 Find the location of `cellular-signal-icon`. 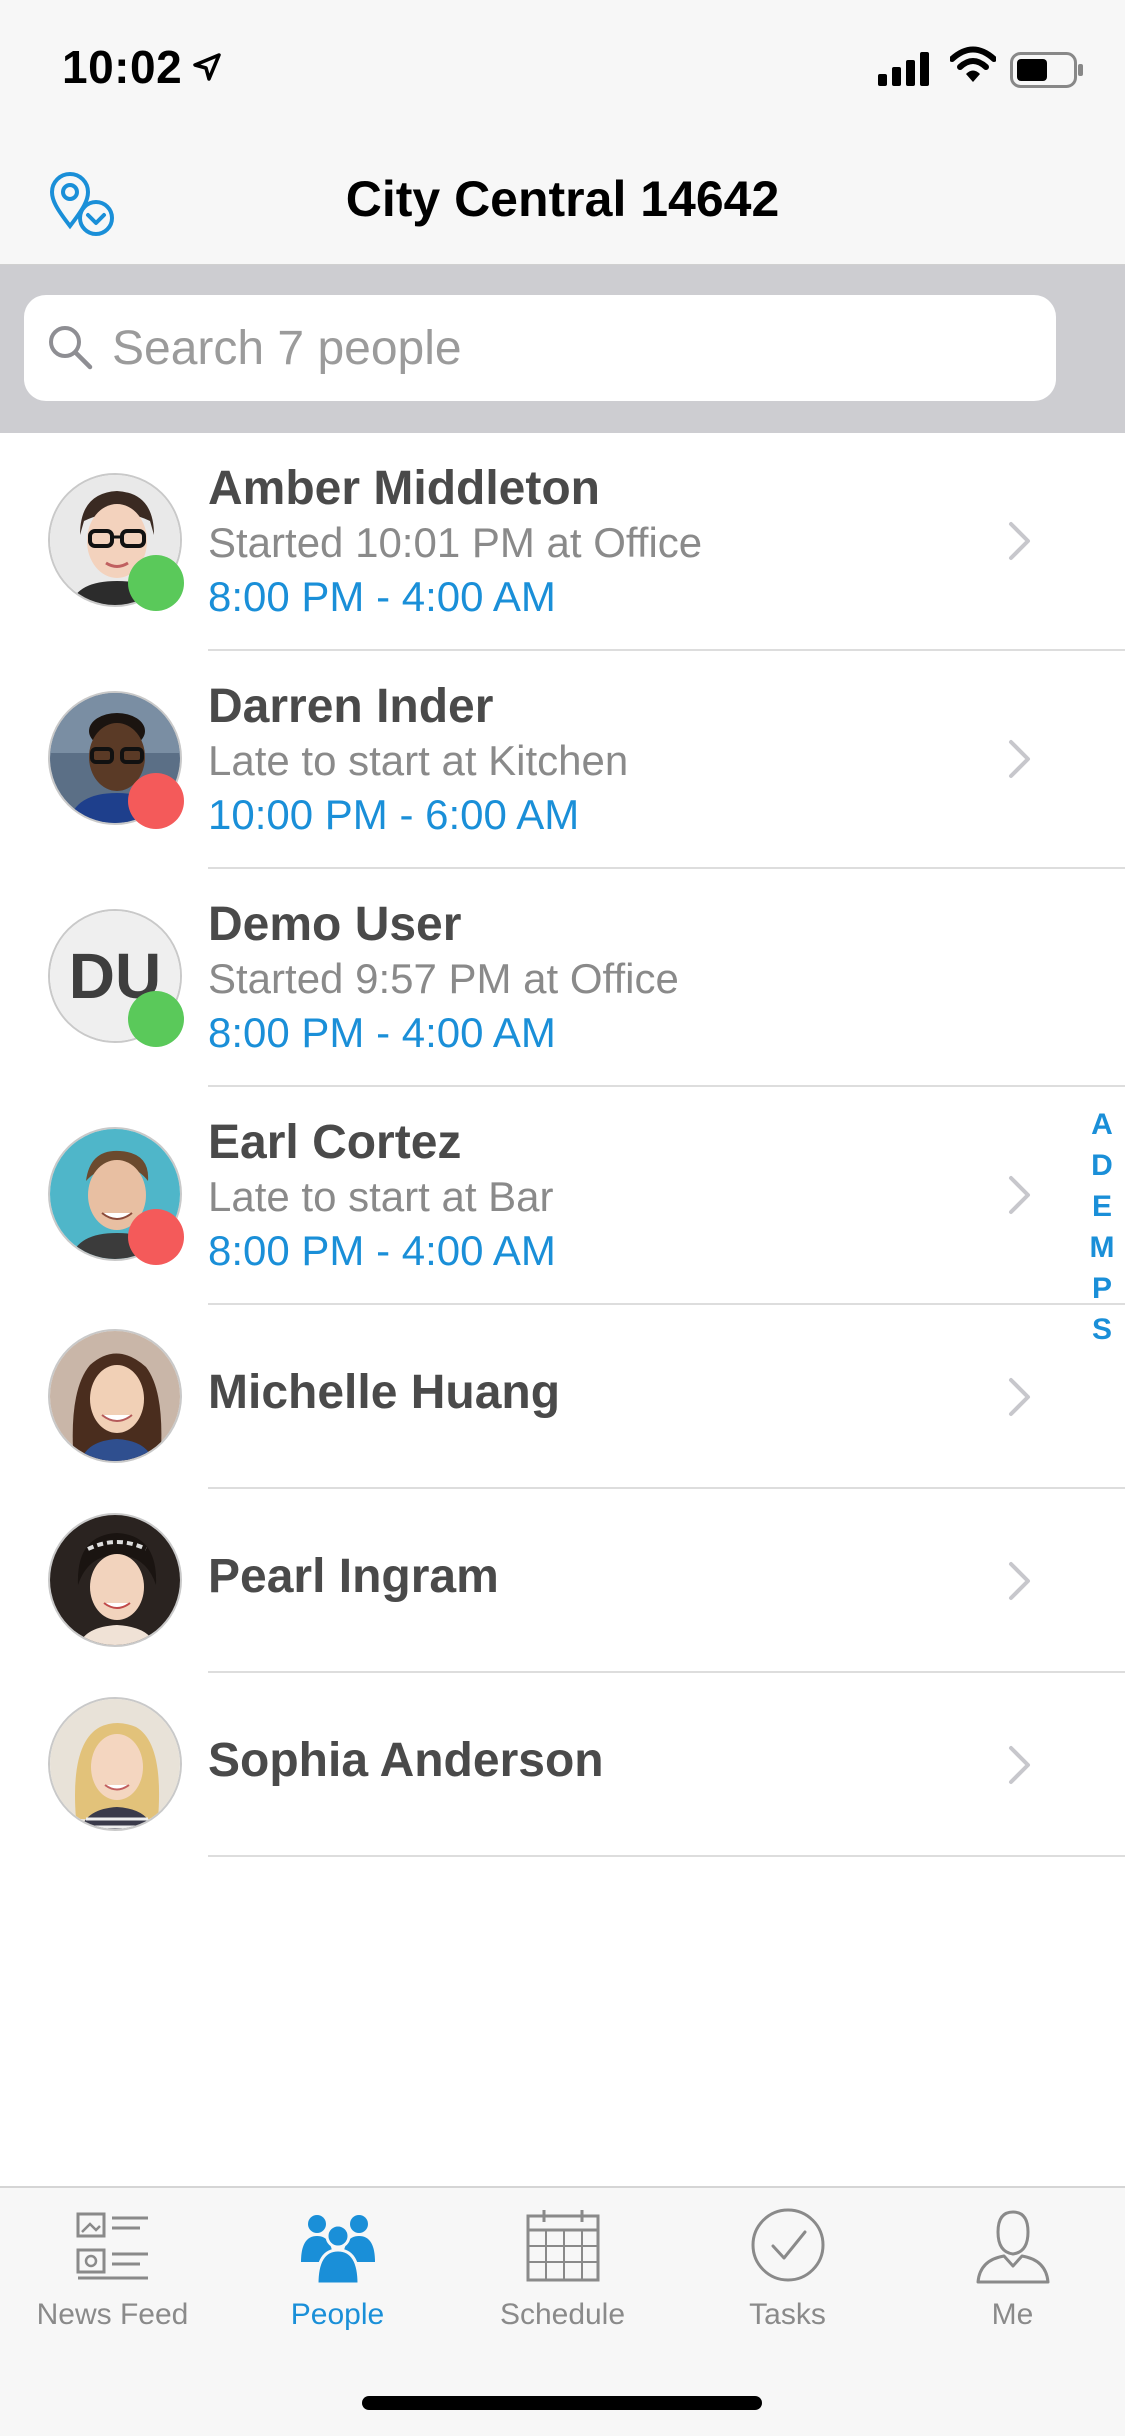

cellular-signal-icon is located at coordinates (903, 69).